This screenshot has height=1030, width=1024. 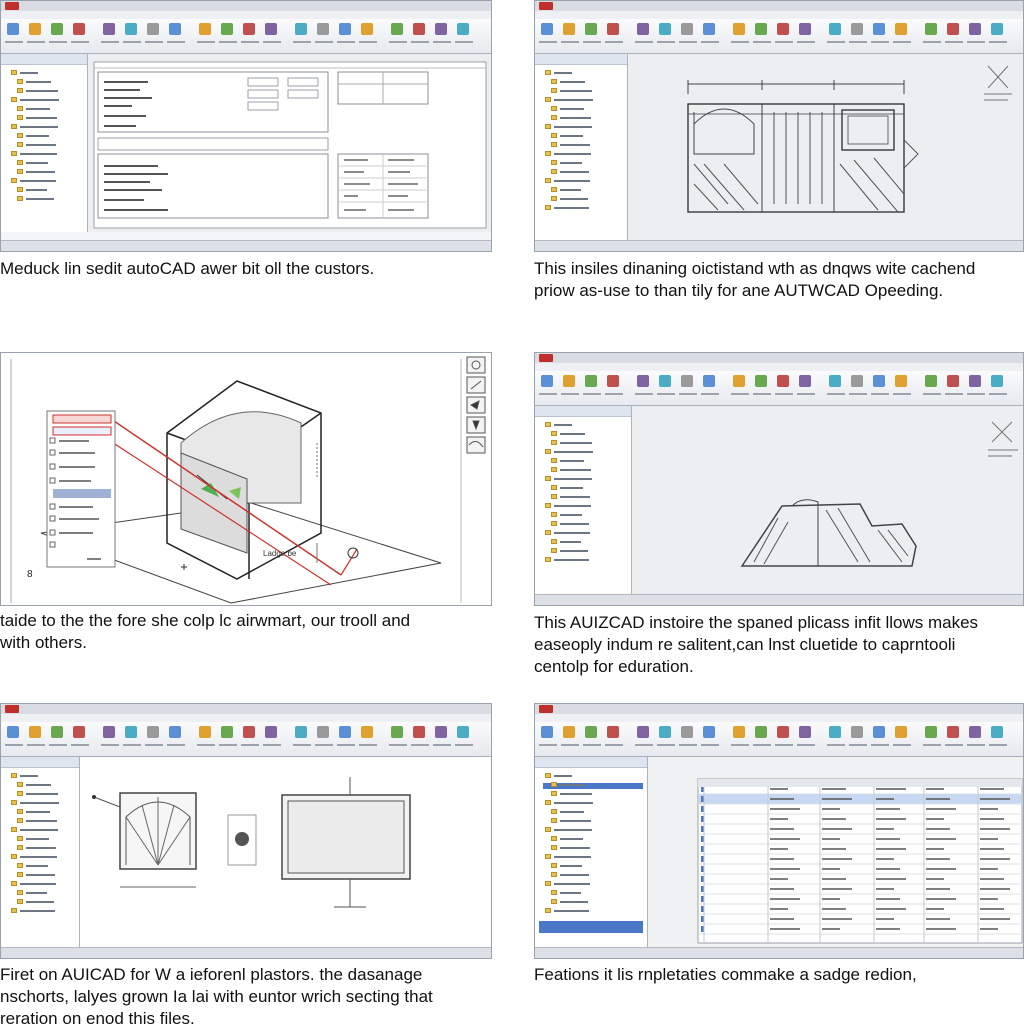 I want to click on bottom-selected-bar, so click(x=591, y=927).